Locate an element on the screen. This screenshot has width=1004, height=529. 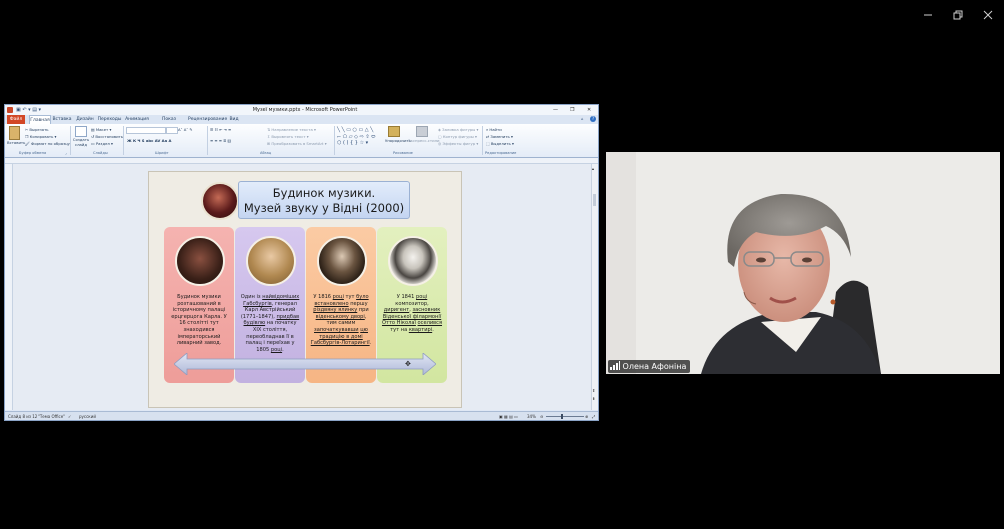
layout-button: ▤ Макет ▾ is located at coordinates (101, 129).